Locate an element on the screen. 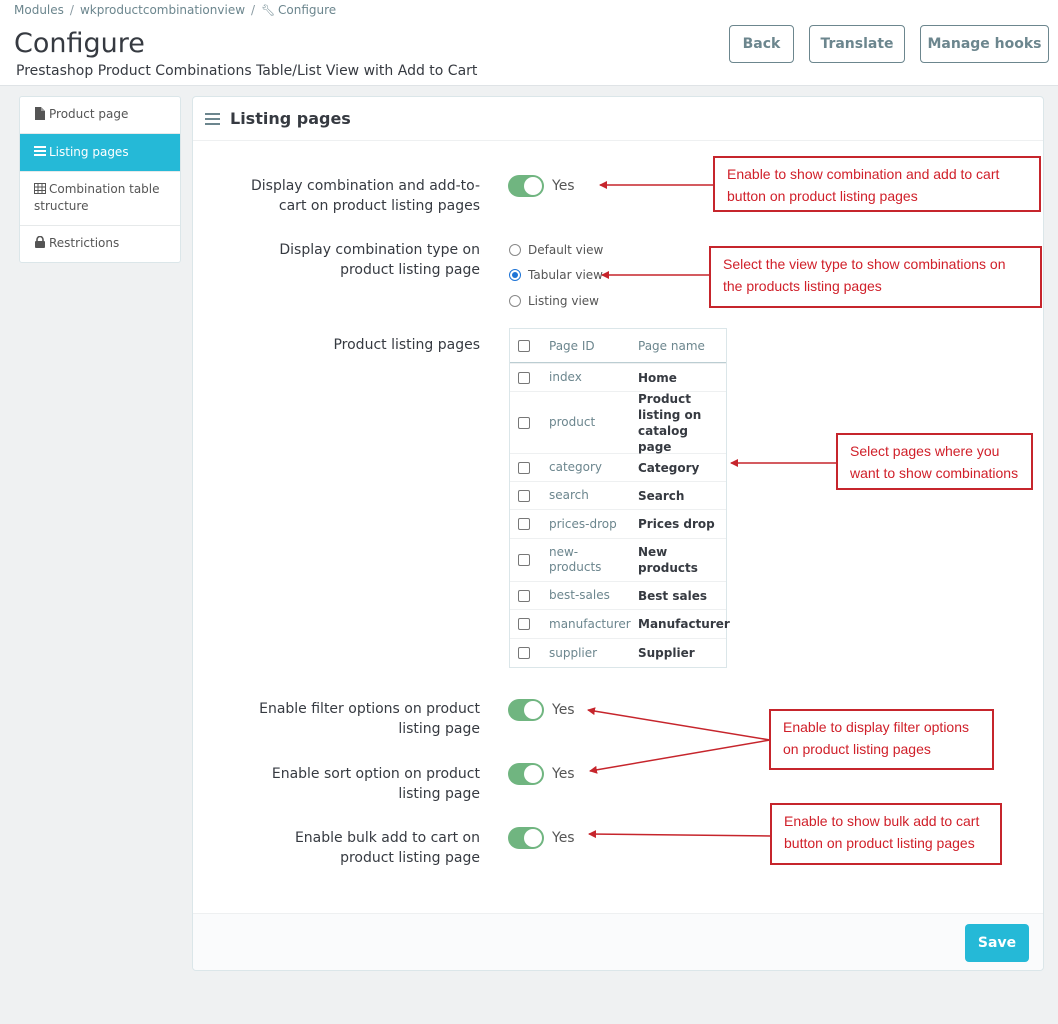  display-combination-value: Yes is located at coordinates (563, 186).